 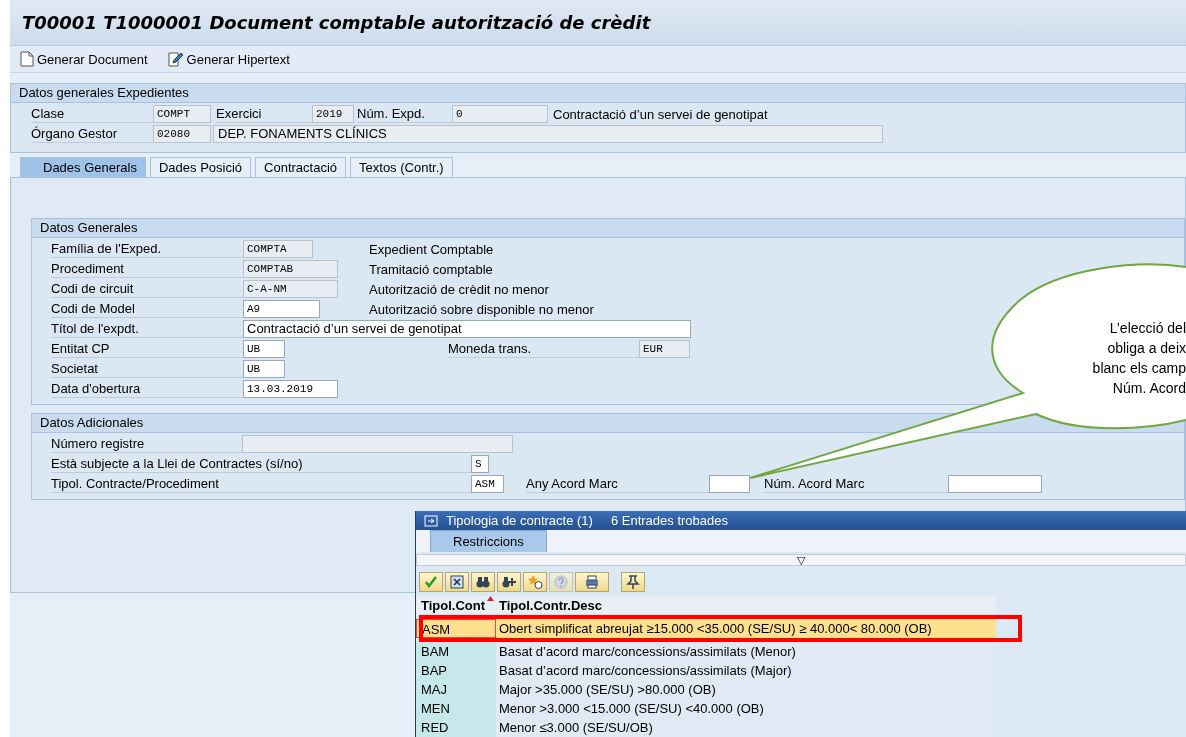 What do you see at coordinates (746, 605) in the screenshot?
I see `column-header: Tipol.Contr.Desc` at bounding box center [746, 605].